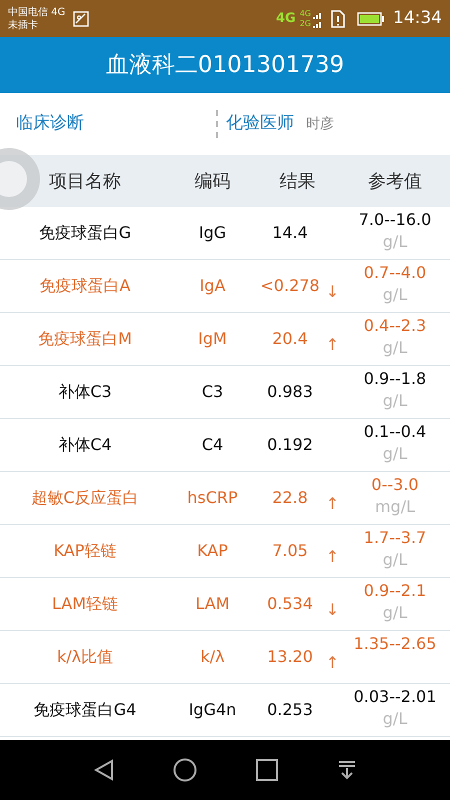 This screenshot has width=450, height=800. What do you see at coordinates (85, 445) in the screenshot?
I see `item-name: 补体C4` at bounding box center [85, 445].